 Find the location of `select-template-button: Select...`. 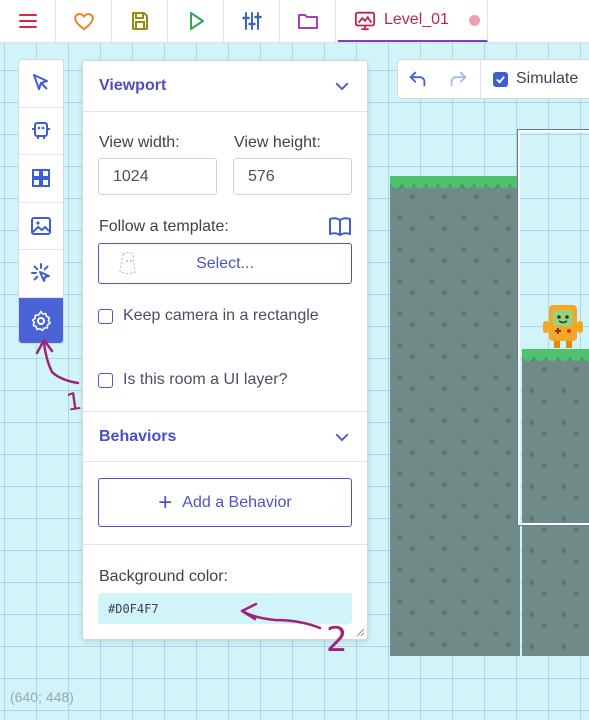

select-template-button: Select... is located at coordinates (225, 263).